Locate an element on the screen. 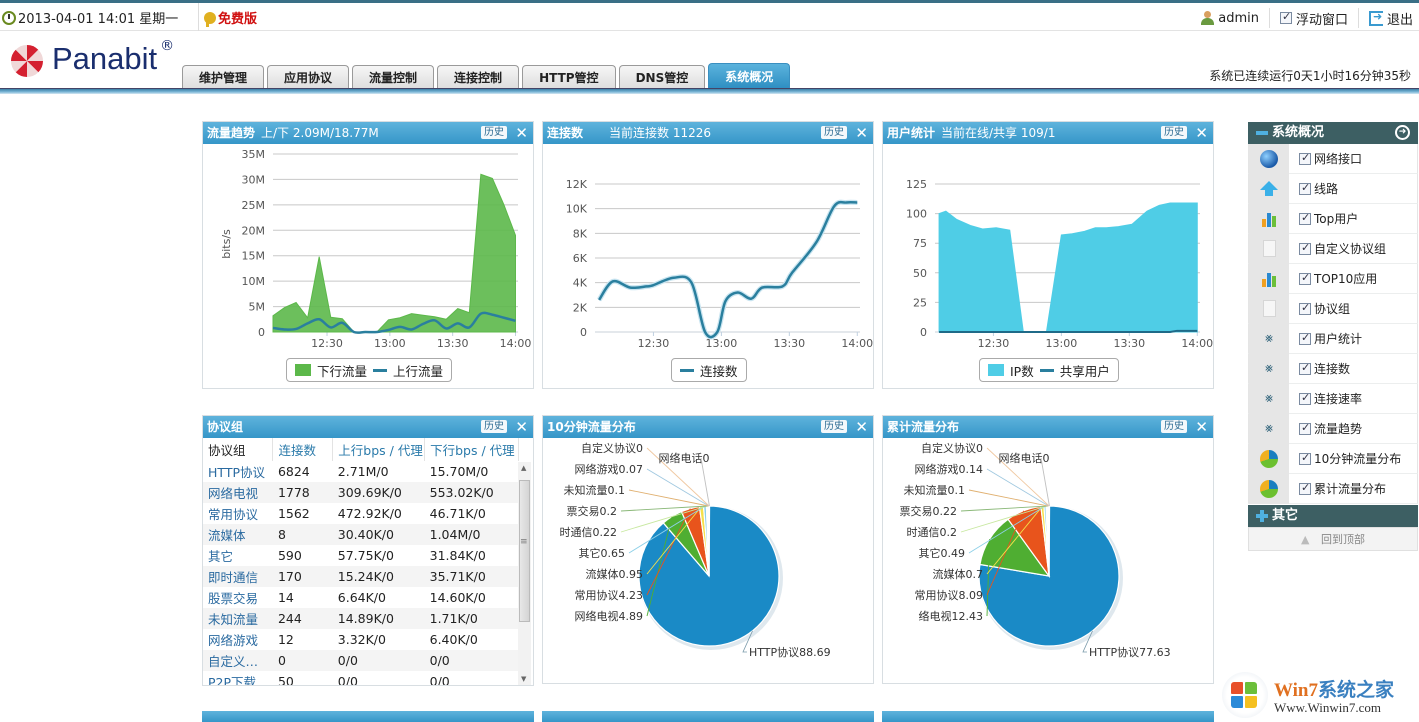 Image resolution: width=1419 pixels, height=722 pixels. table-row: 自定义… 0 0/0 0/0 is located at coordinates (361, 660).